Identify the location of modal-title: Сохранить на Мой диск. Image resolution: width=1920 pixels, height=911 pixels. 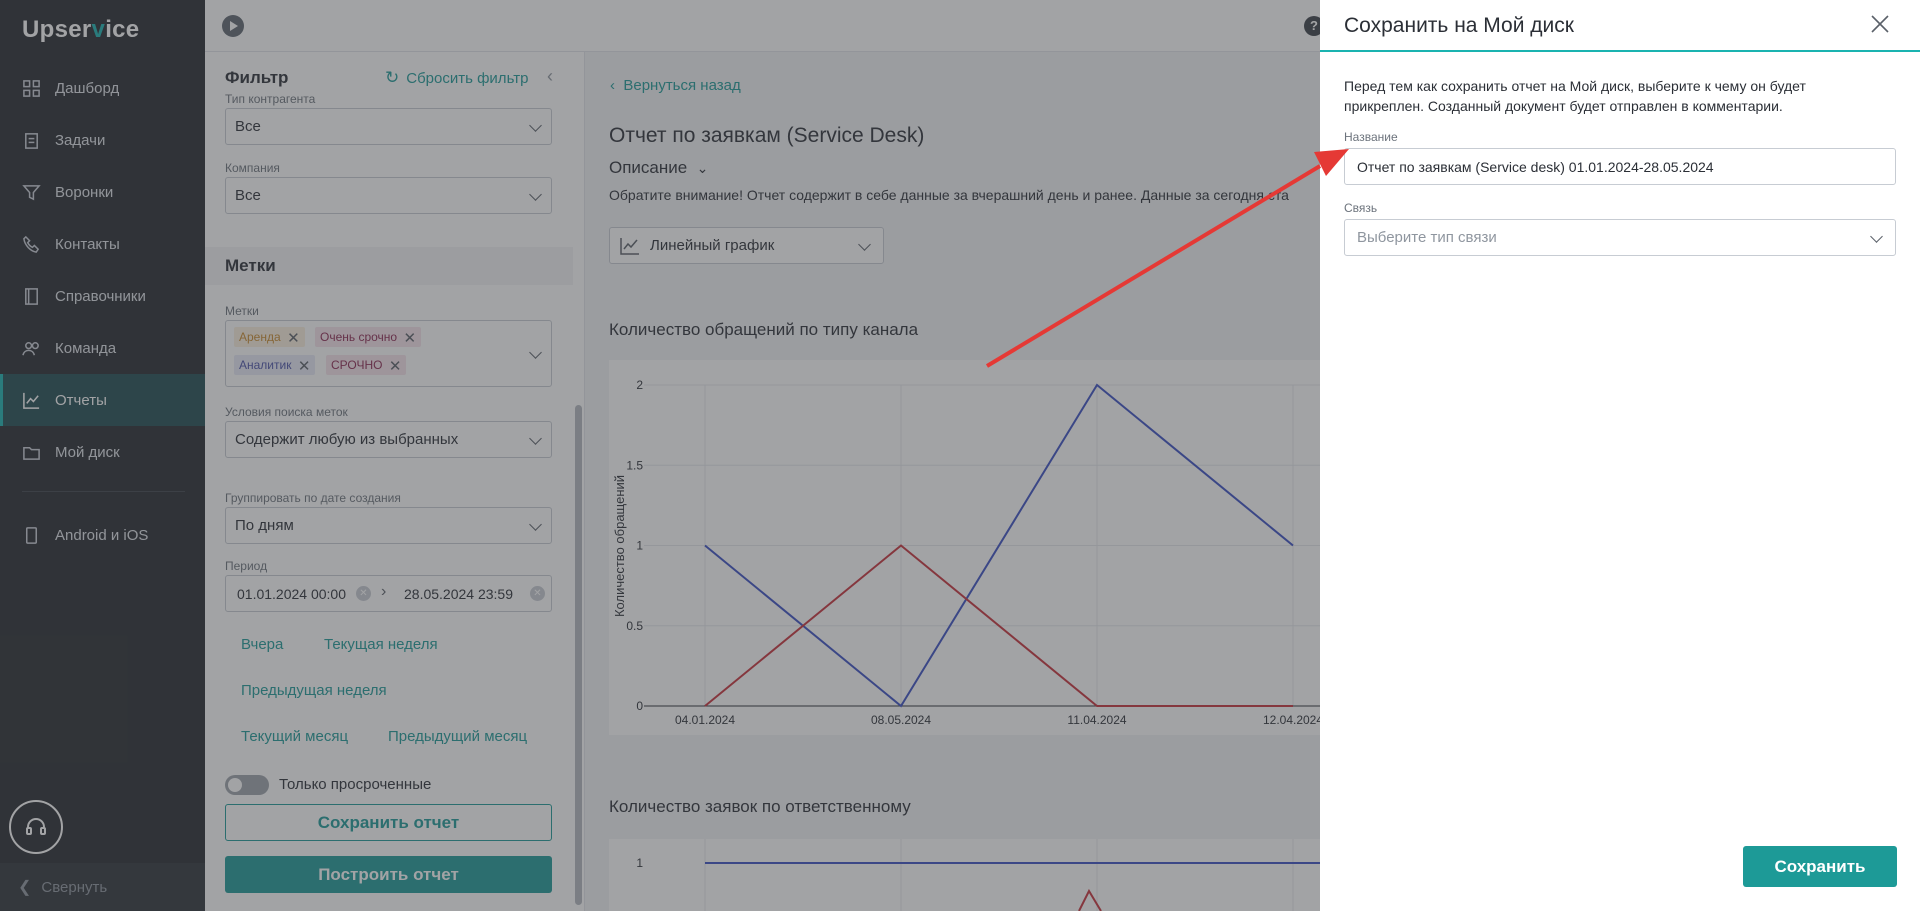
(1459, 25).